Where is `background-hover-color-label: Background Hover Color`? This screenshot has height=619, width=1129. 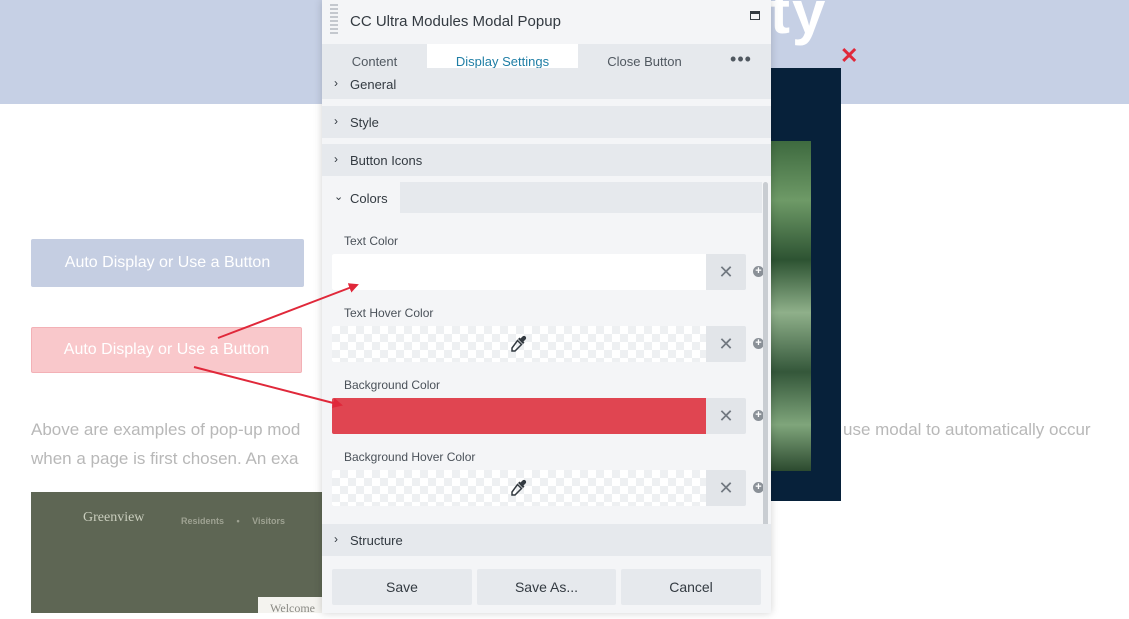 background-hover-color-label: Background Hover Color is located at coordinates (410, 457).